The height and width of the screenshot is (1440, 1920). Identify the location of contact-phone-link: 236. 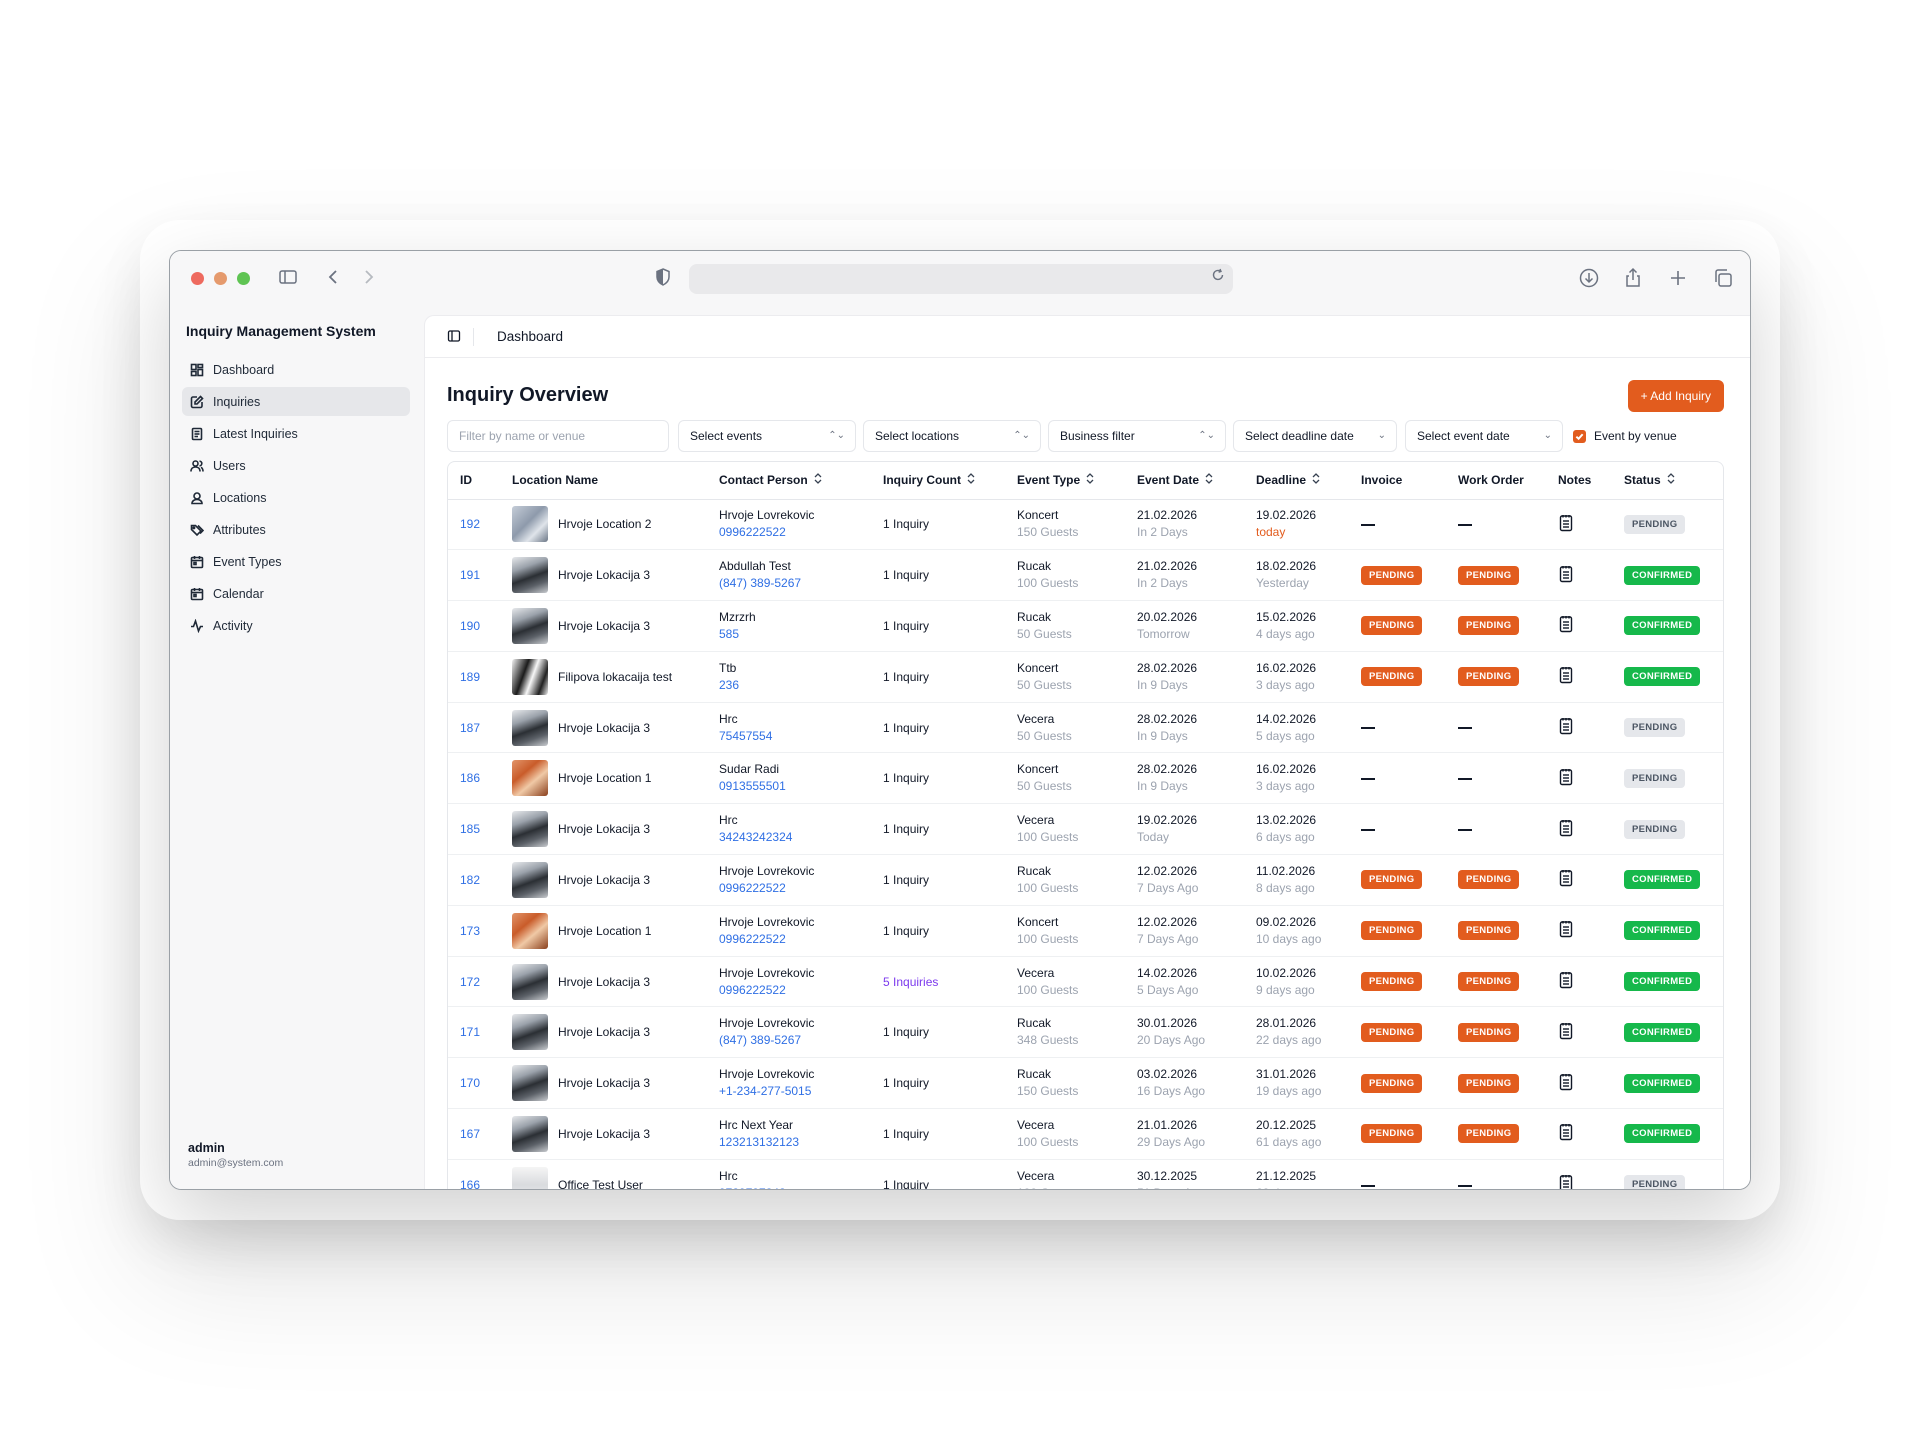
(795, 685).